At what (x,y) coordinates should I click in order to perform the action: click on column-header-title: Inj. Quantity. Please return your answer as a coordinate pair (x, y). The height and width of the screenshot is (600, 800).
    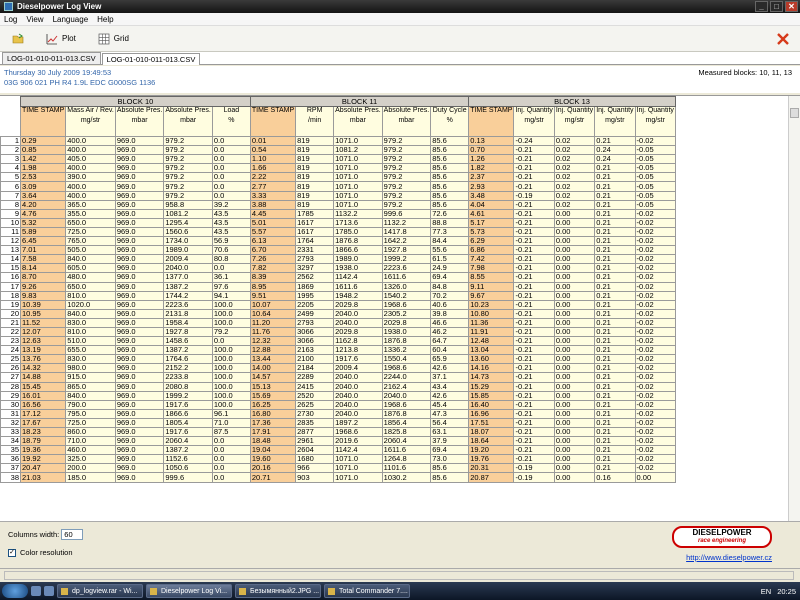
    Looking at the image, I should click on (534, 111).